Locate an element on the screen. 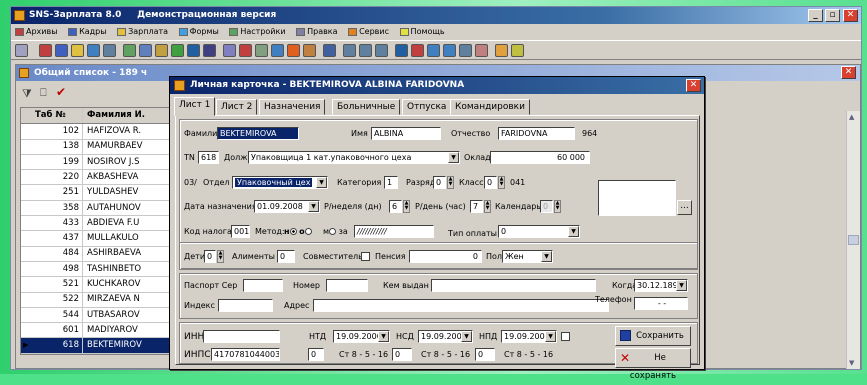 The image size is (867, 385). children-field: 0 is located at coordinates (210, 256).